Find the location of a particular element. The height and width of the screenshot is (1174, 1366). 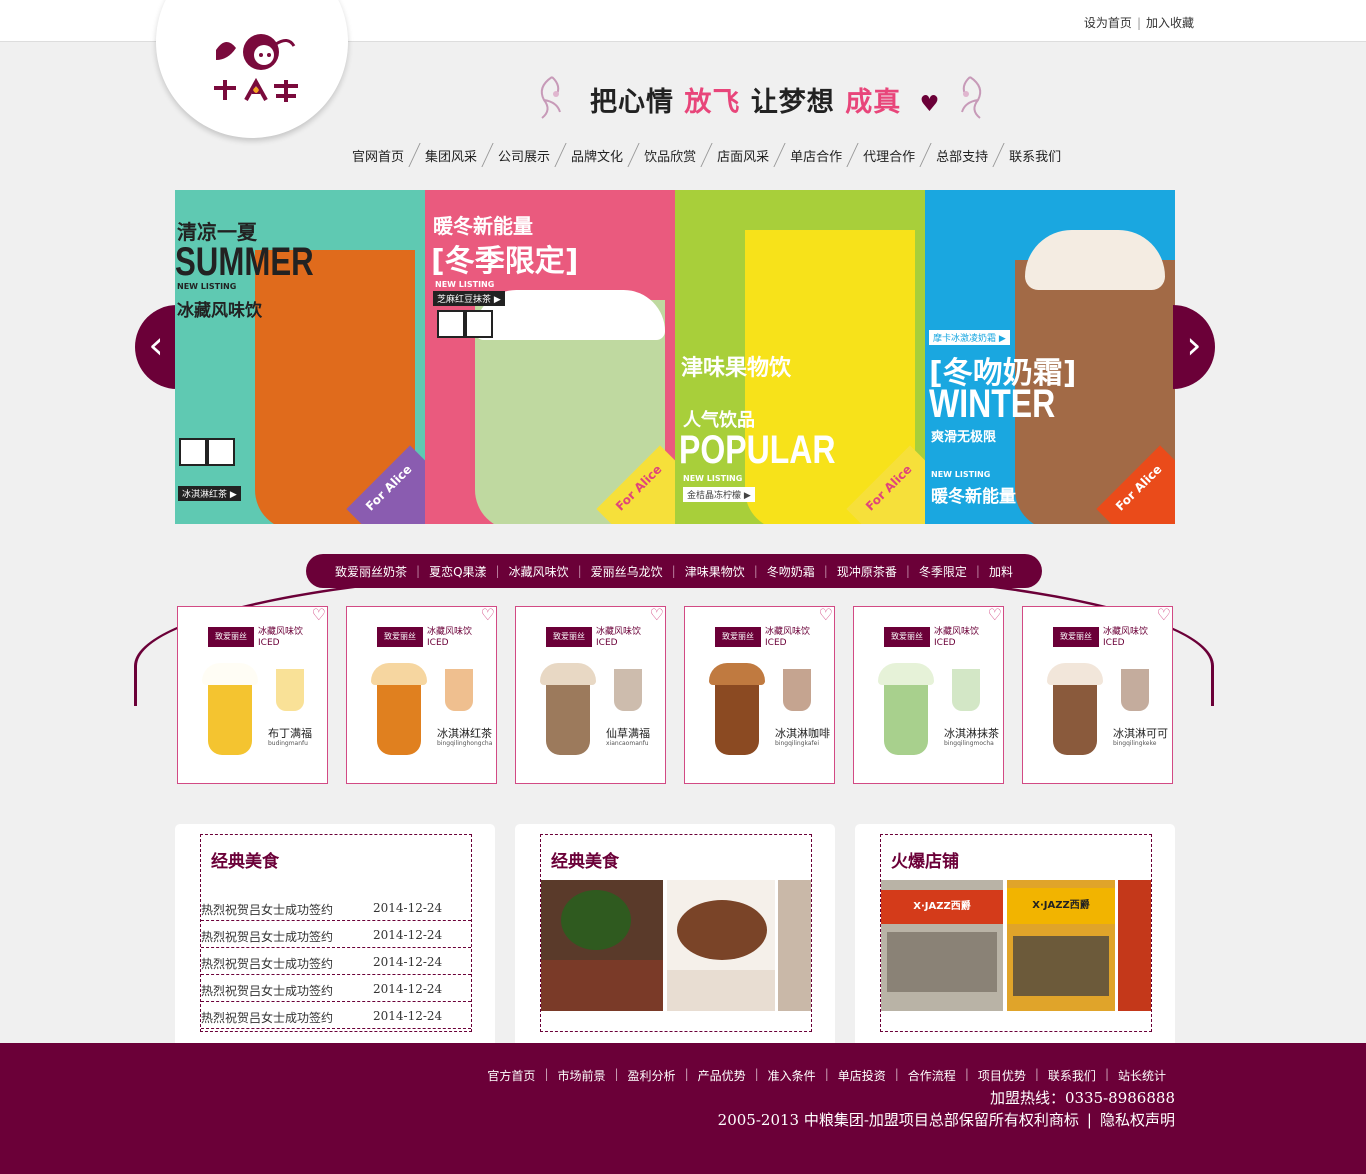

shop-photo is located at coordinates (1134, 945).